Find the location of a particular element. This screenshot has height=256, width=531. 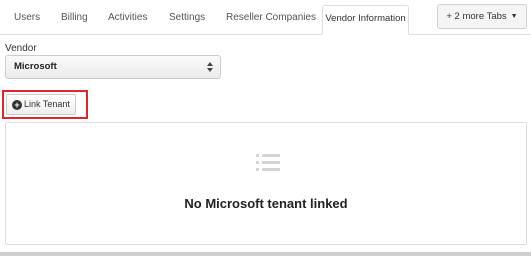

empty-state-message: No Microsoft tenant linked is located at coordinates (266, 203).